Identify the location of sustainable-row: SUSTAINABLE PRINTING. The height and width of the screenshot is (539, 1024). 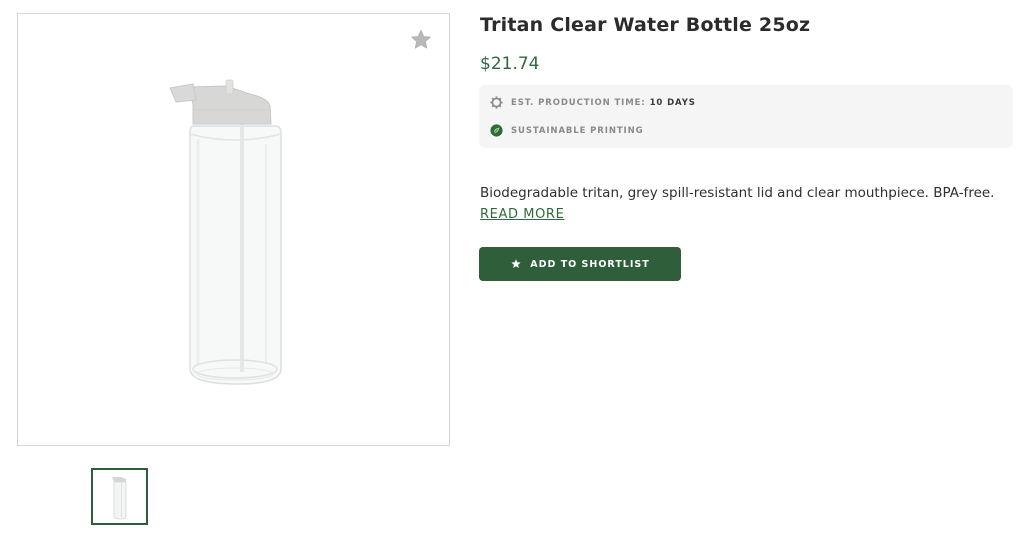
(566, 130).